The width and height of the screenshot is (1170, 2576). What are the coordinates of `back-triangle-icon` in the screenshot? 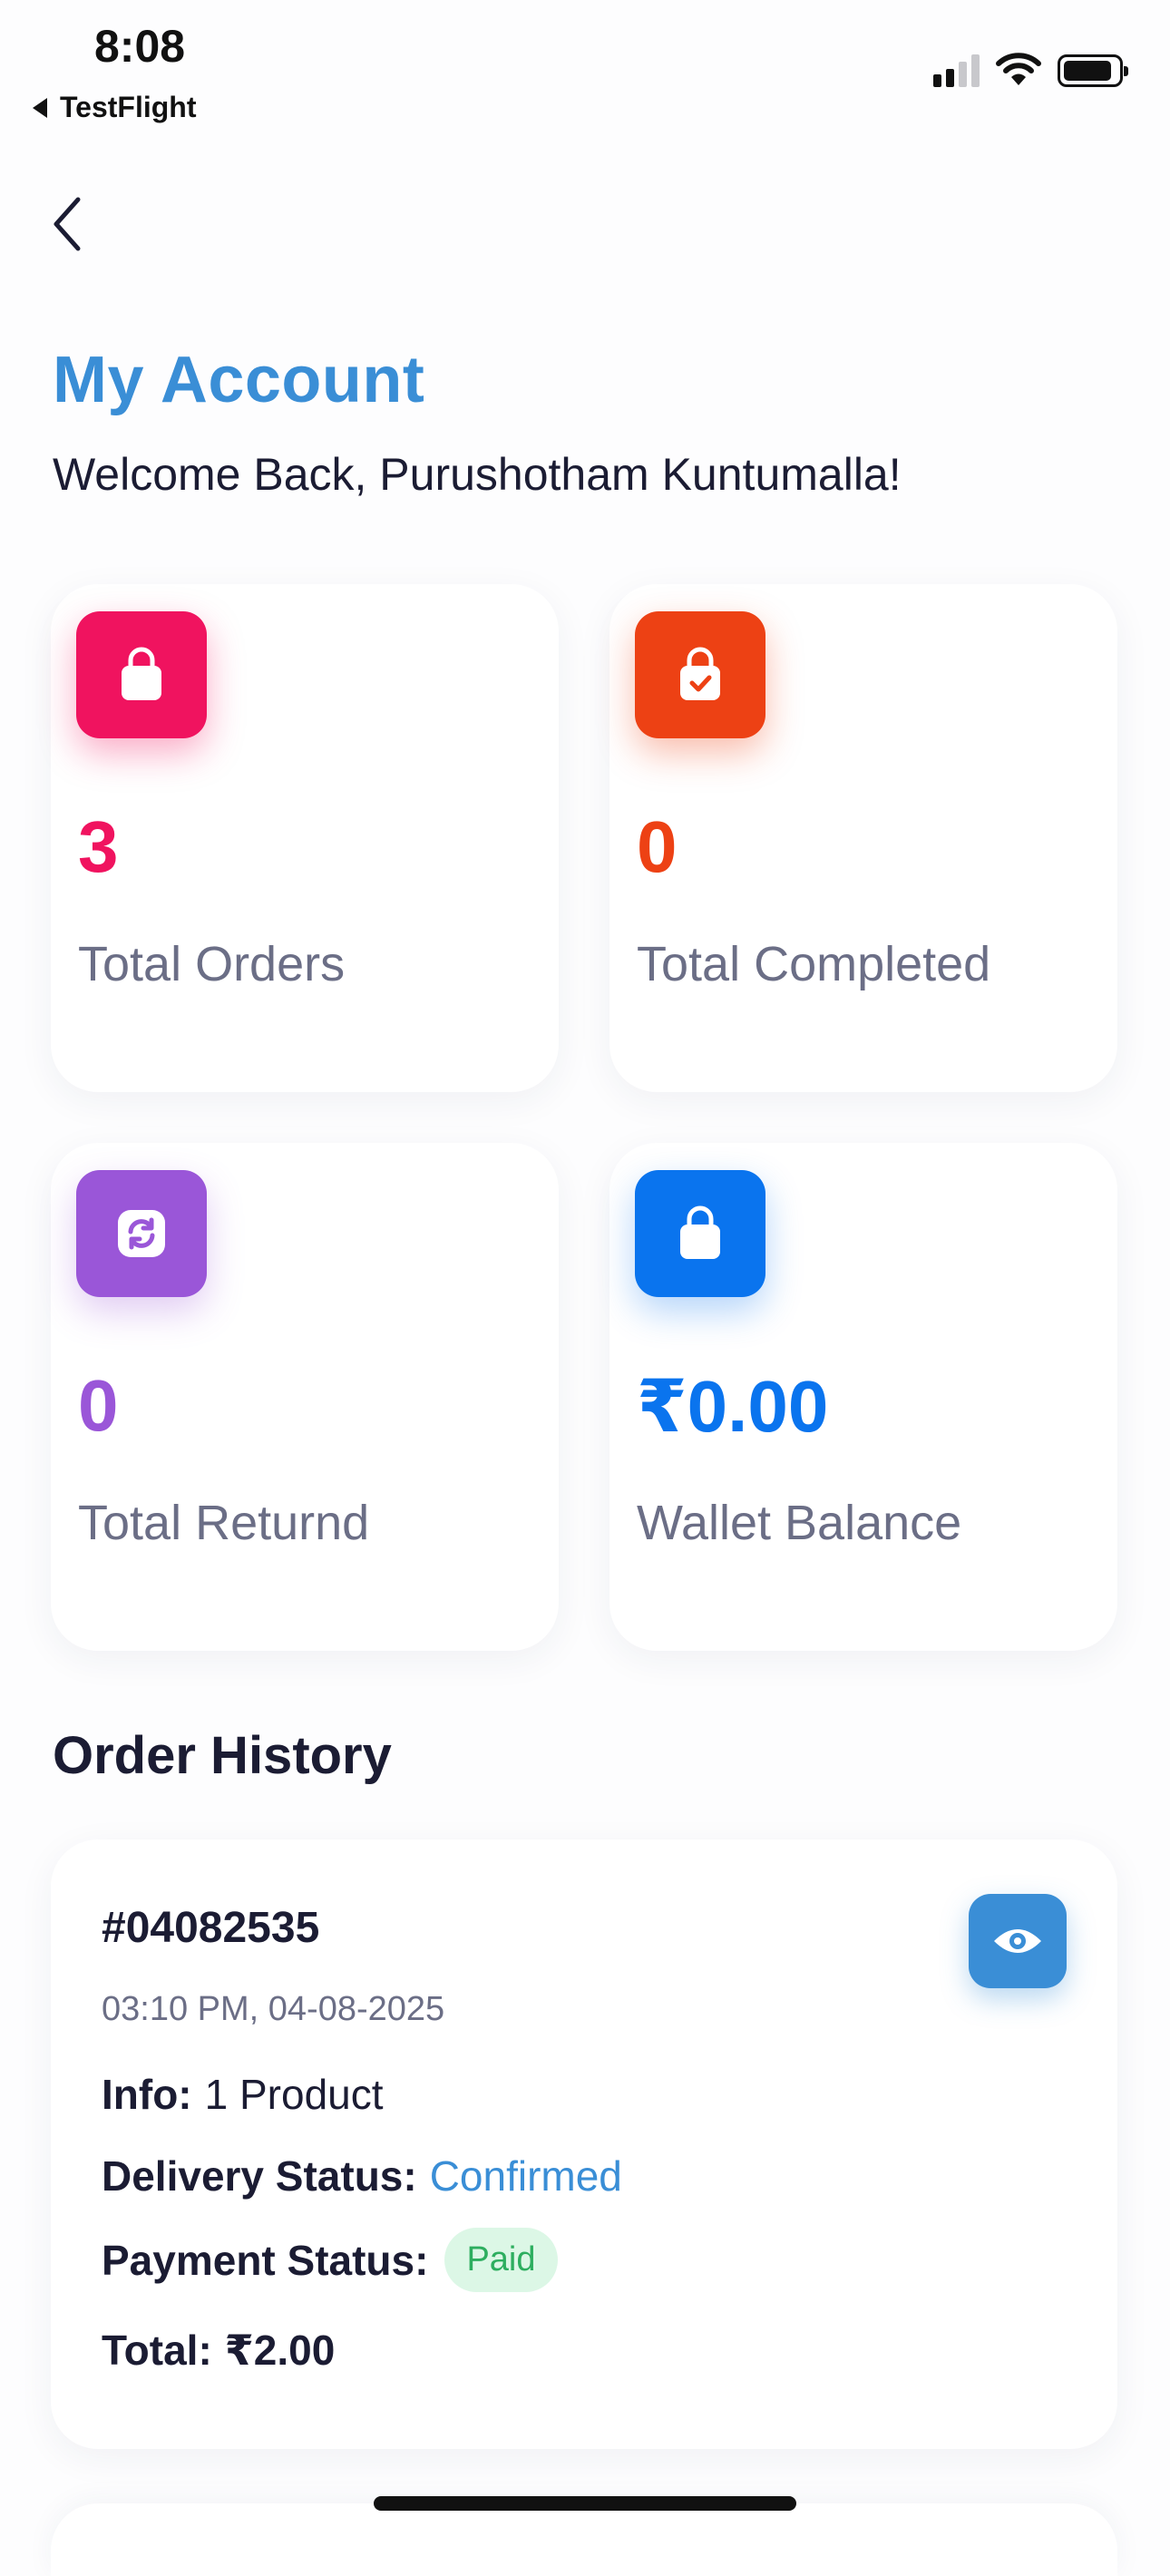 It's located at (40, 107).